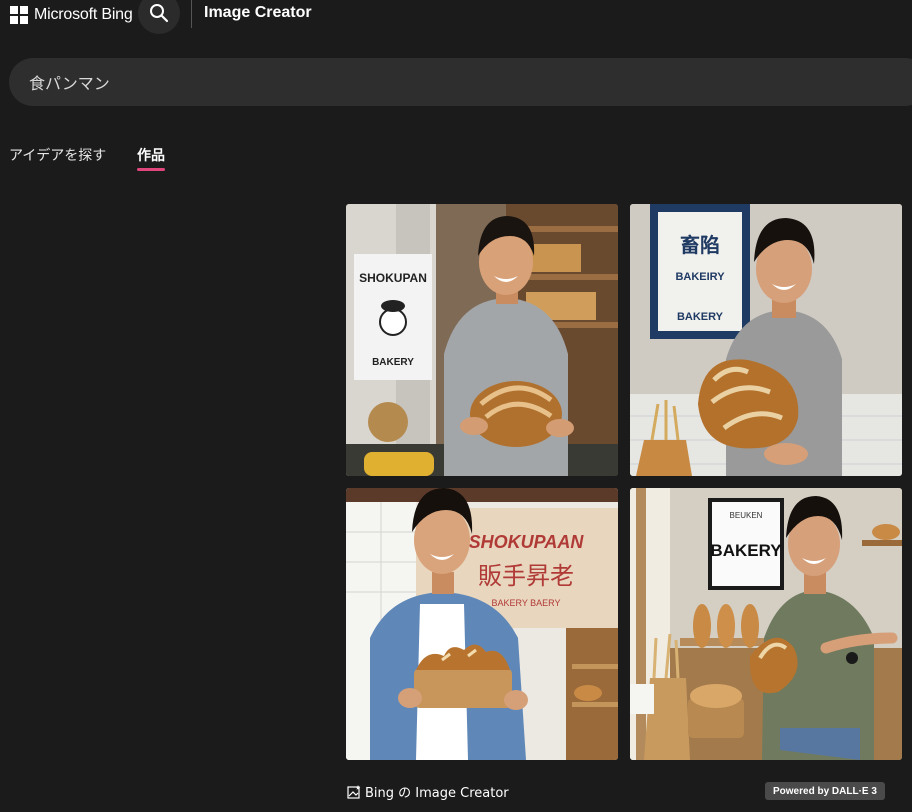  What do you see at coordinates (766, 340) in the screenshot?
I see `generated-image-2: 畜陷 BAKEIRY BAKERY` at bounding box center [766, 340].